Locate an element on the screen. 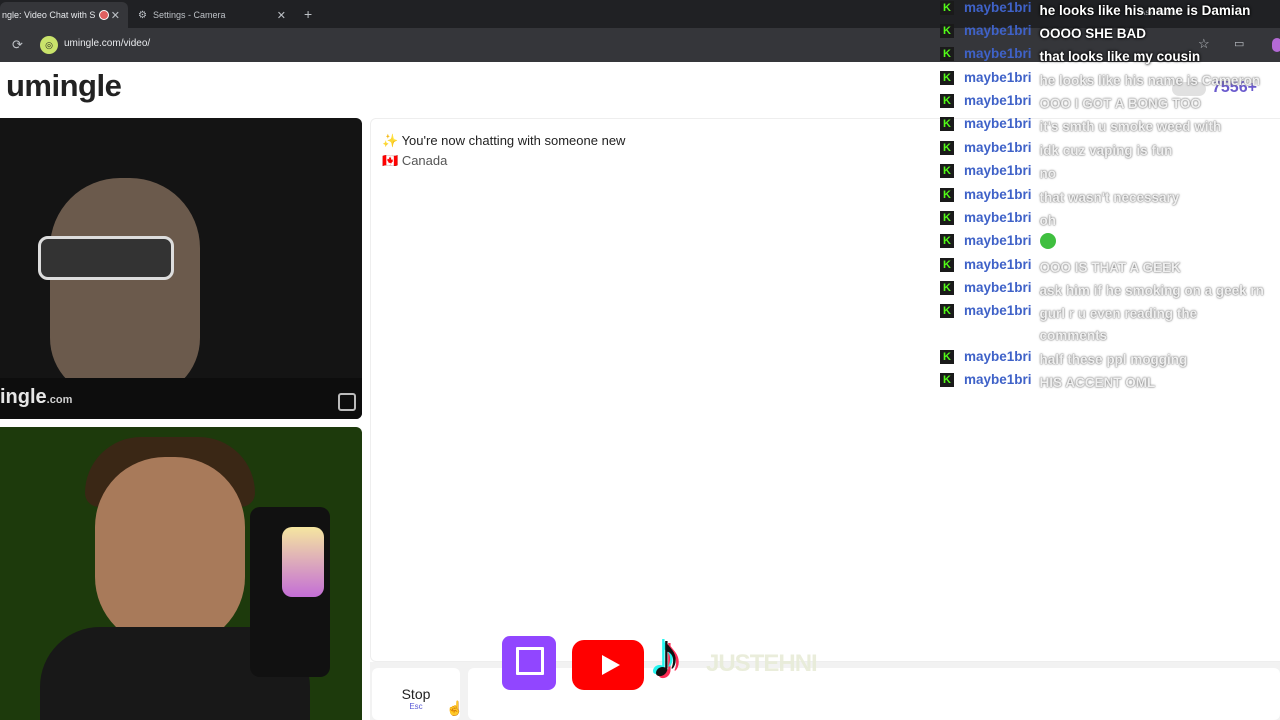 Image resolution: width=1280 pixels, height=720 pixels. sparkle-icon: ✨ is located at coordinates (390, 140).